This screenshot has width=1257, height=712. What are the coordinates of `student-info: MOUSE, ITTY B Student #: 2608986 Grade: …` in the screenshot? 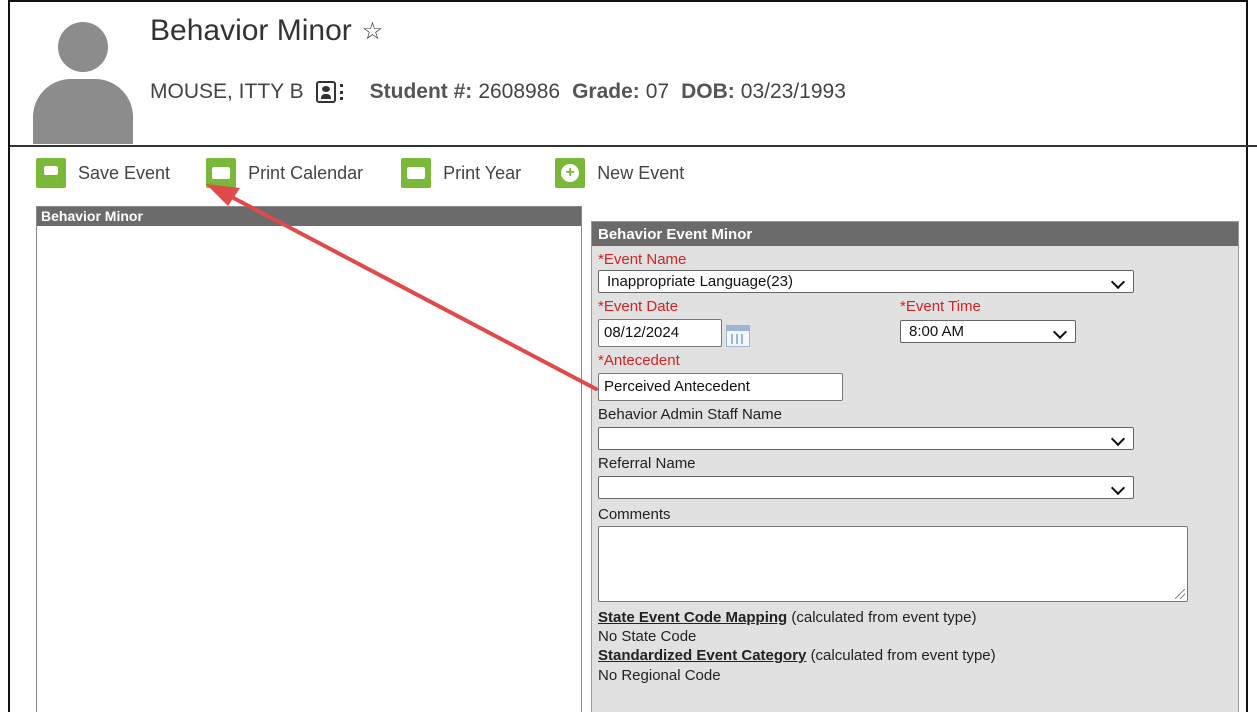 It's located at (504, 92).